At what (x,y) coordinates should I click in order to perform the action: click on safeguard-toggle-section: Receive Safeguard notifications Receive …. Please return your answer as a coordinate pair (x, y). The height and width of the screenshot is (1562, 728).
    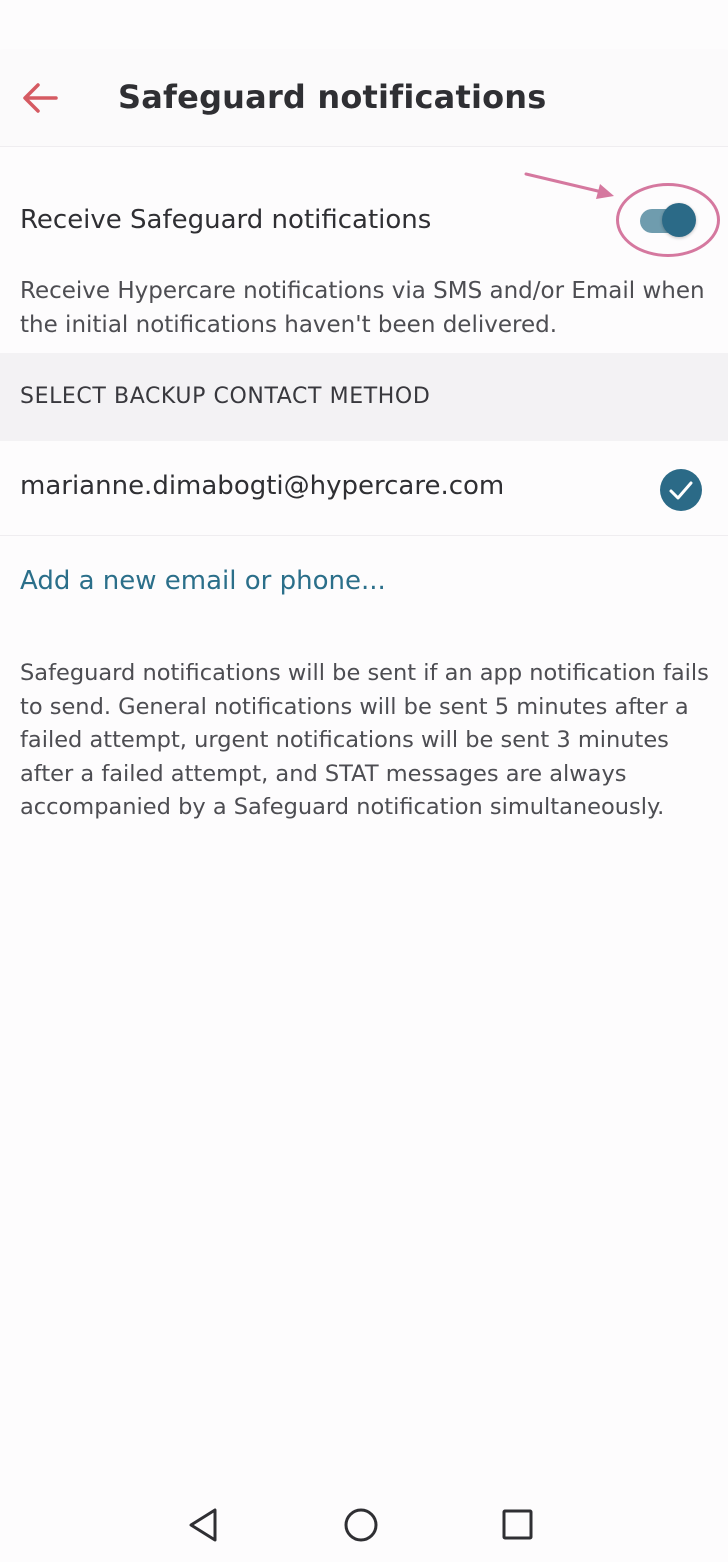
    Looking at the image, I should click on (364, 250).